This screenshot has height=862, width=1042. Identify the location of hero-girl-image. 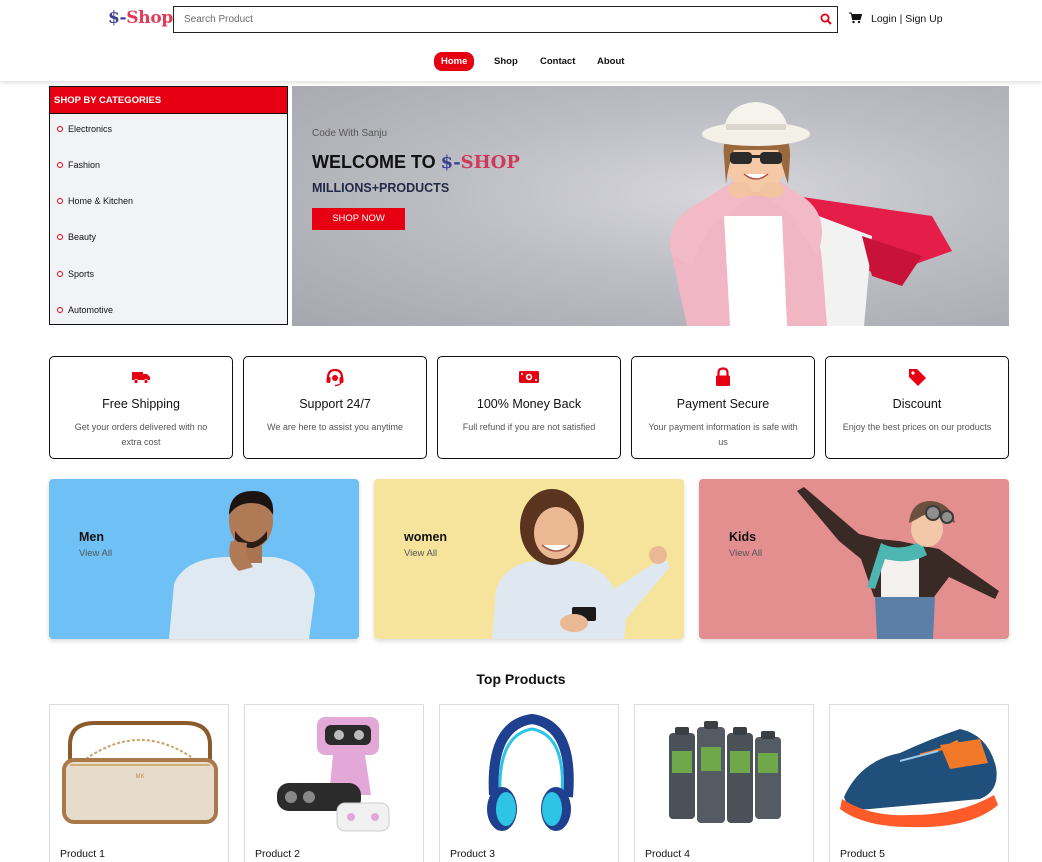
(811, 214).